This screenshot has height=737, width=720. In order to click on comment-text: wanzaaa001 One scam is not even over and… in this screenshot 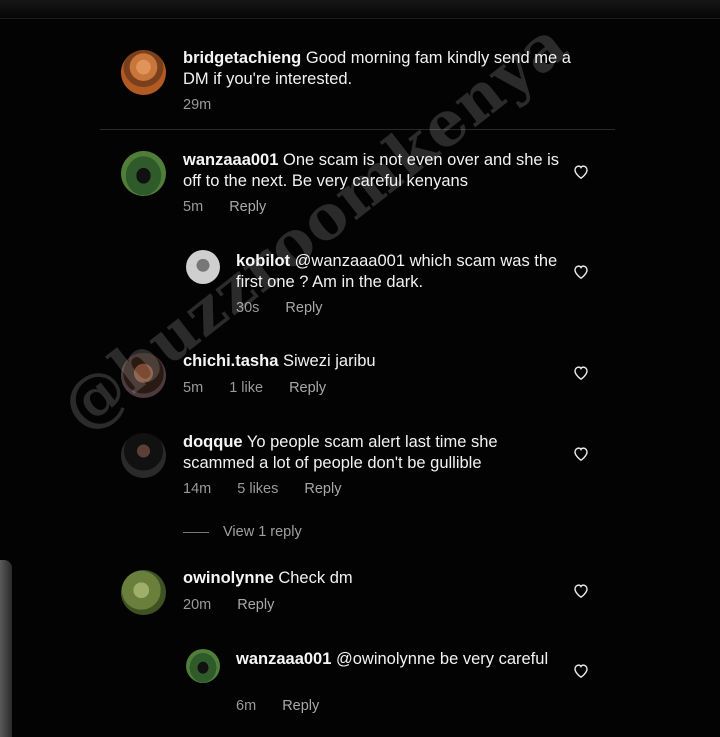, I will do `click(375, 171)`.